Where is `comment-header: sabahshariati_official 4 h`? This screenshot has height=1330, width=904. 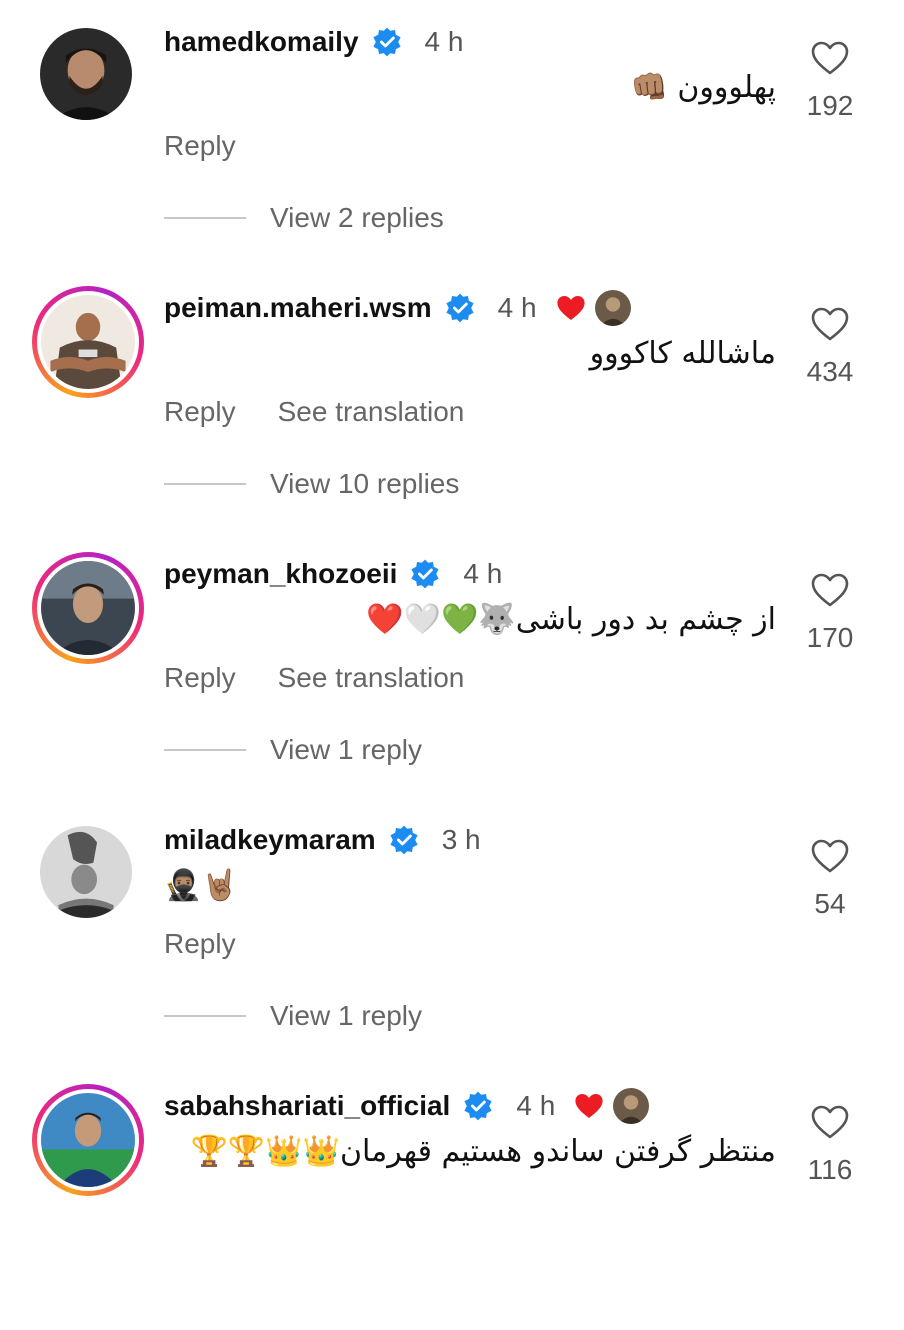 comment-header: sabahshariati_official 4 h is located at coordinates (407, 1106).